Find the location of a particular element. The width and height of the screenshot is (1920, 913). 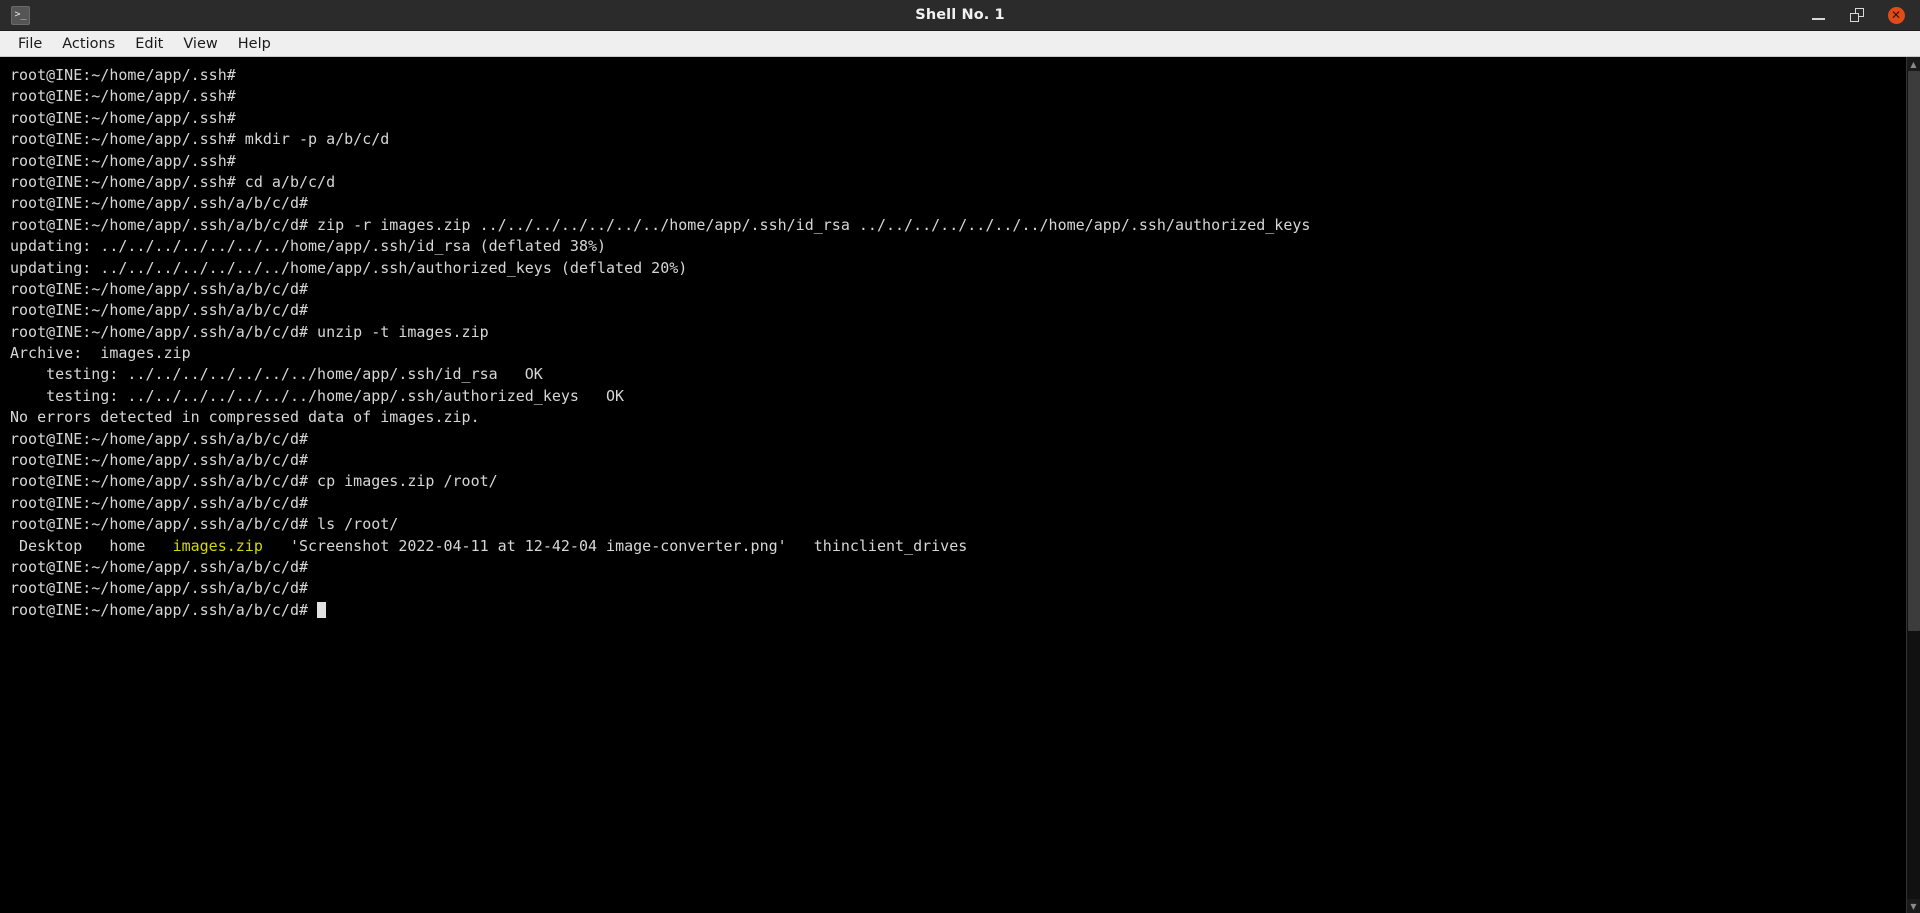

close-button: ✕ is located at coordinates (1896, 15).